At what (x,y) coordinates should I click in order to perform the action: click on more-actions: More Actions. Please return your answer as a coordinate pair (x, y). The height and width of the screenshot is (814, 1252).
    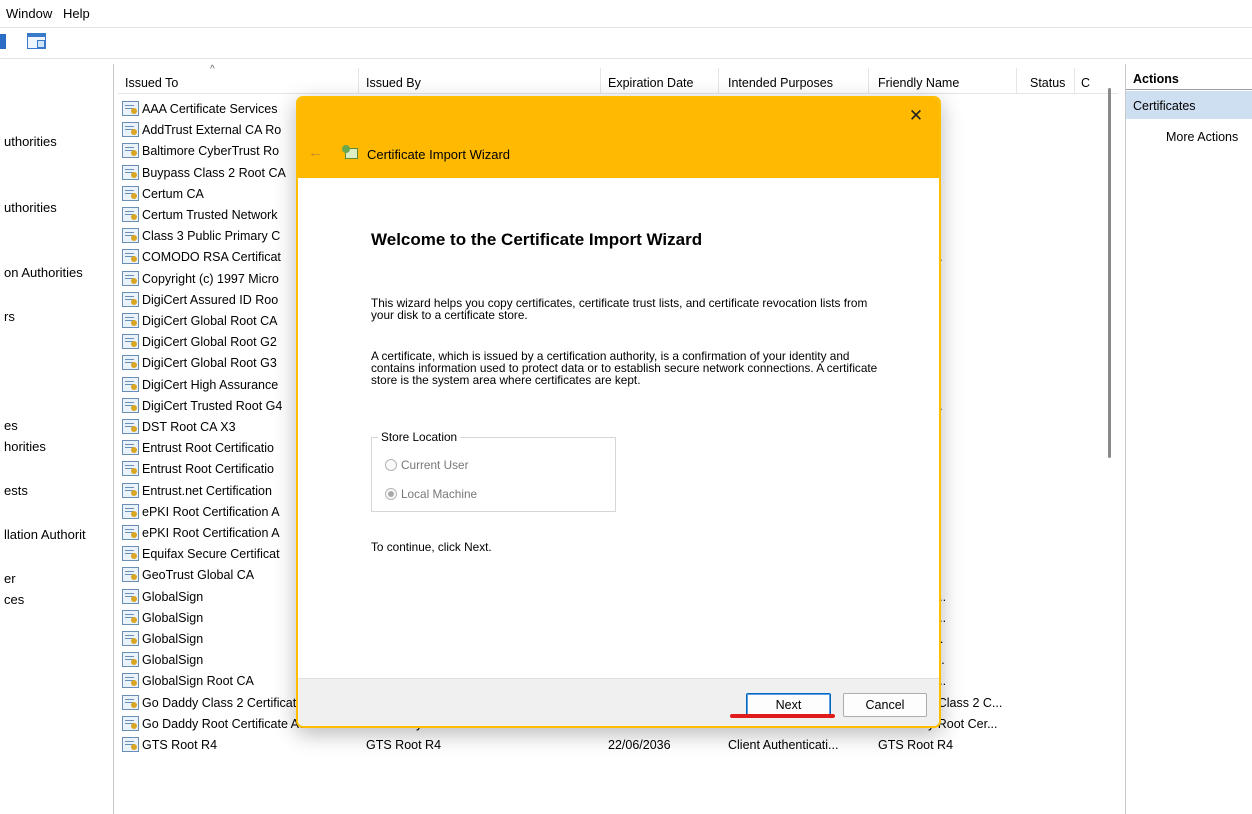
    Looking at the image, I should click on (1202, 137).